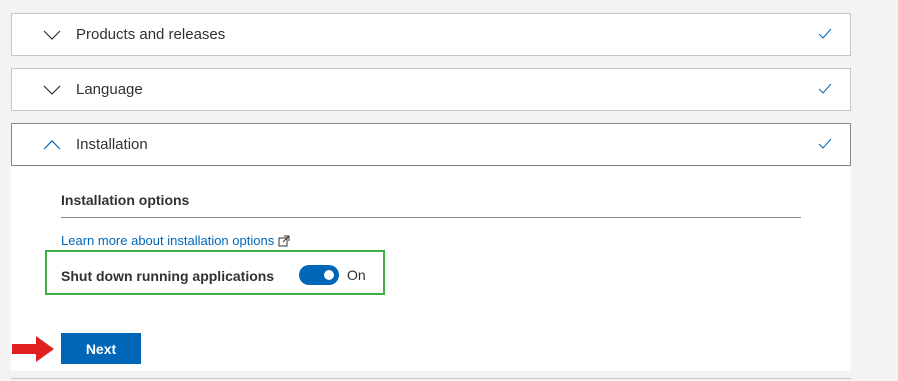 Image resolution: width=898 pixels, height=381 pixels. I want to click on accordion-title: Products and releases, so click(151, 34).